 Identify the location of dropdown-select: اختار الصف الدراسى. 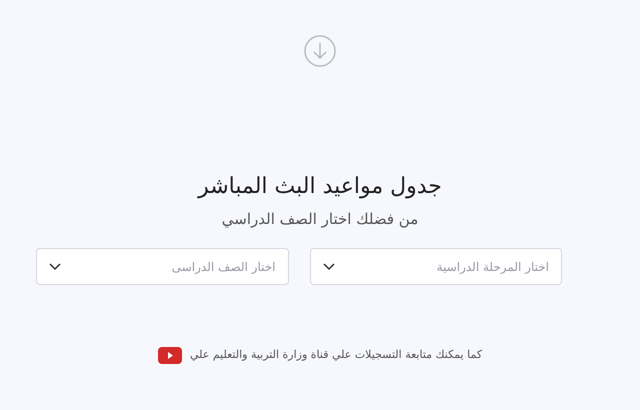
(162, 266).